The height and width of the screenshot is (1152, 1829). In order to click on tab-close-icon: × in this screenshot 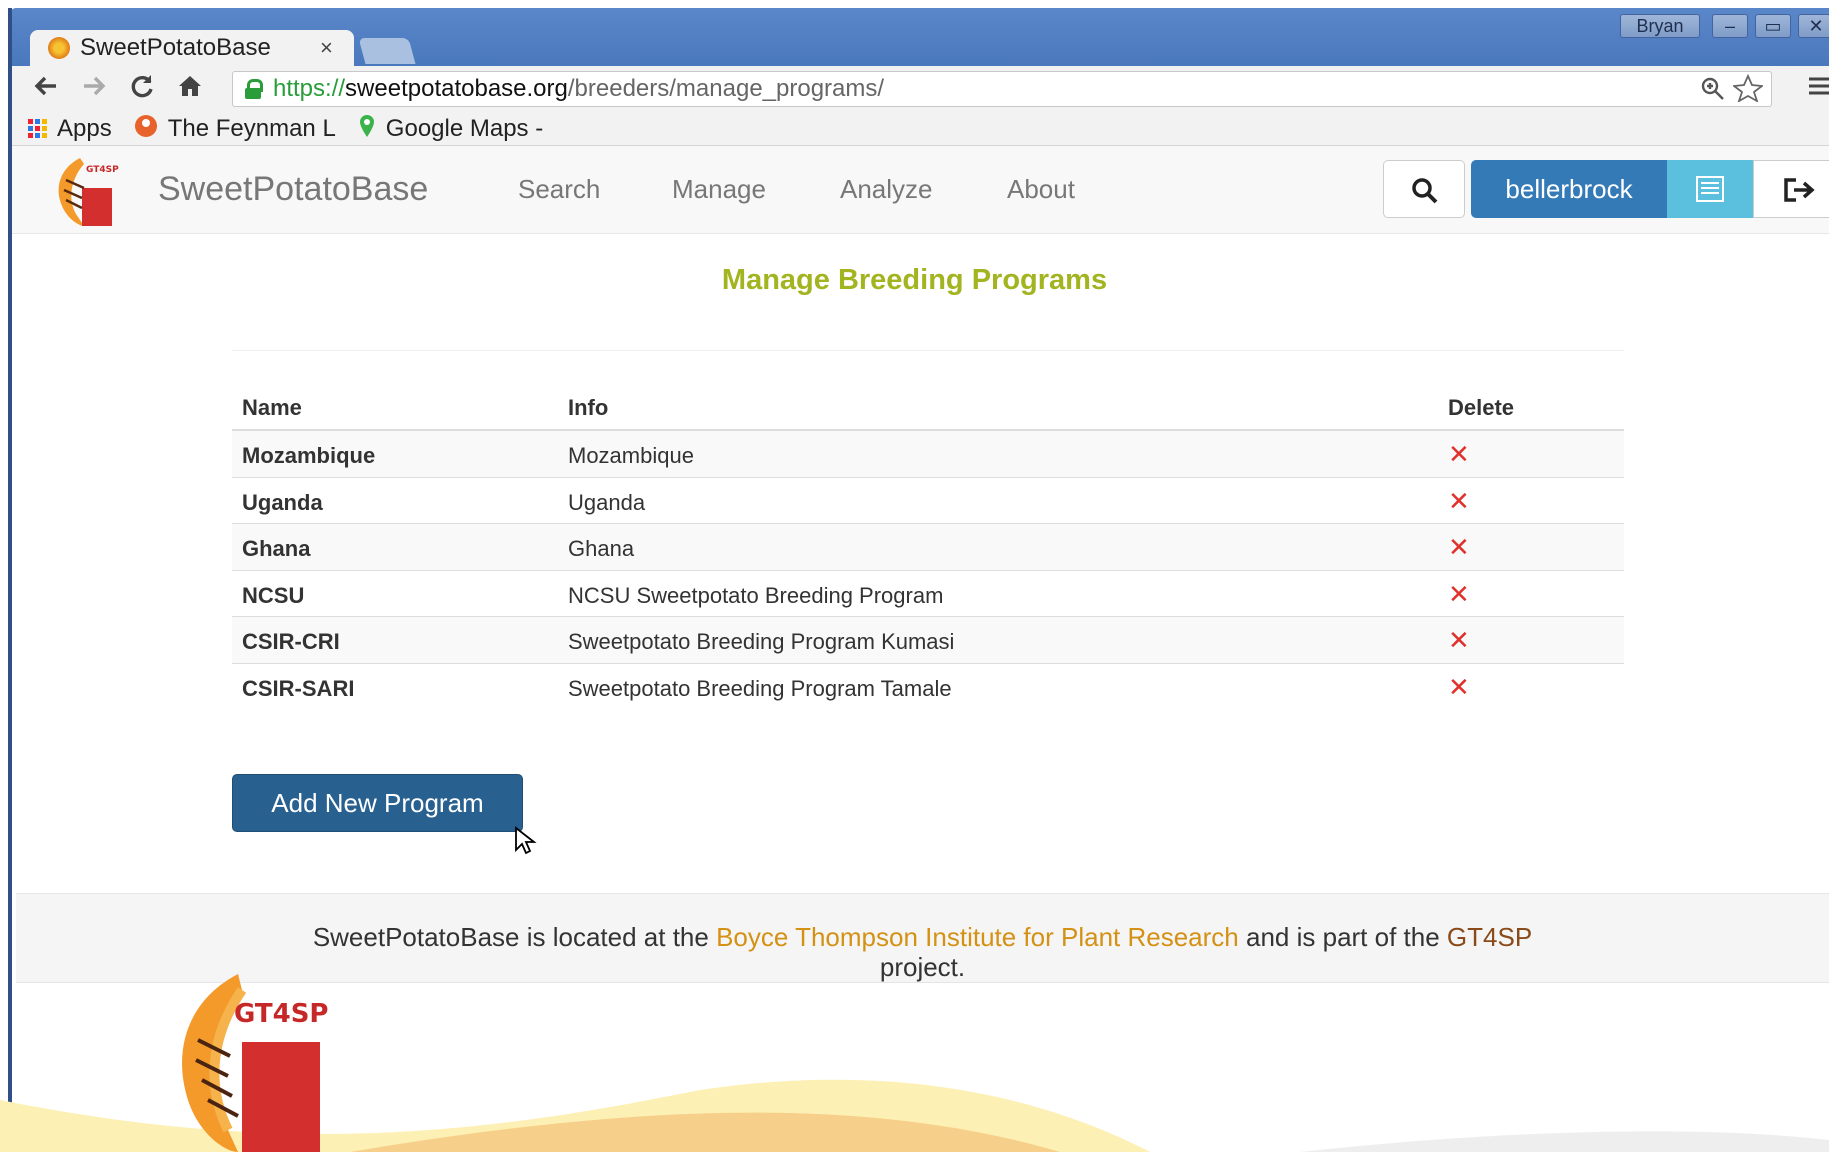, I will do `click(326, 48)`.